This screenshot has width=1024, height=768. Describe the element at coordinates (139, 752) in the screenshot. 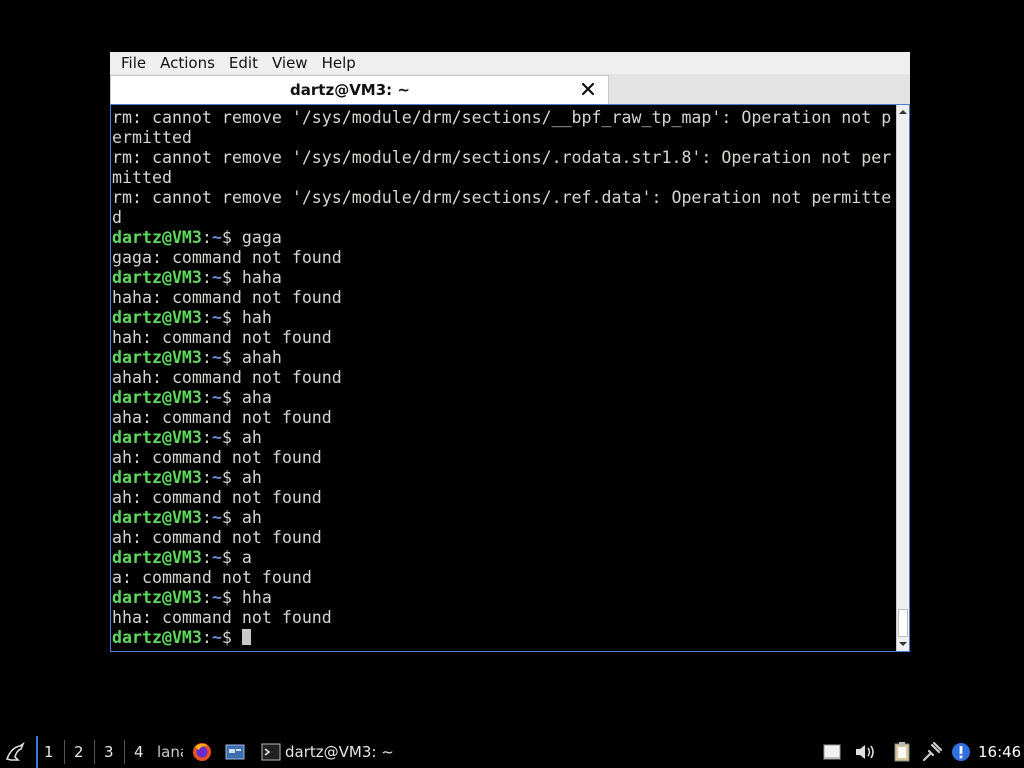

I see `workspace-4: 4` at that location.